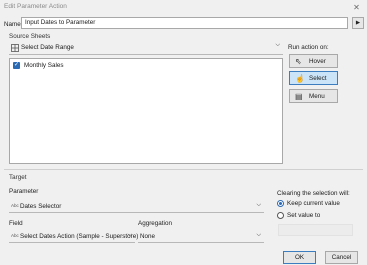 The width and height of the screenshot is (367, 265). Describe the element at coordinates (315, 230) in the screenshot. I see `set-value-input` at that location.